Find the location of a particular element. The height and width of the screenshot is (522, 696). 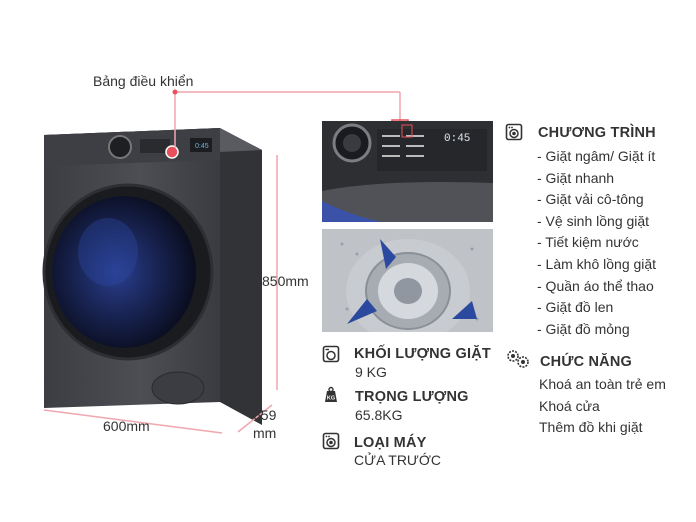

features-title: CHỨC NĂNG is located at coordinates (586, 362).